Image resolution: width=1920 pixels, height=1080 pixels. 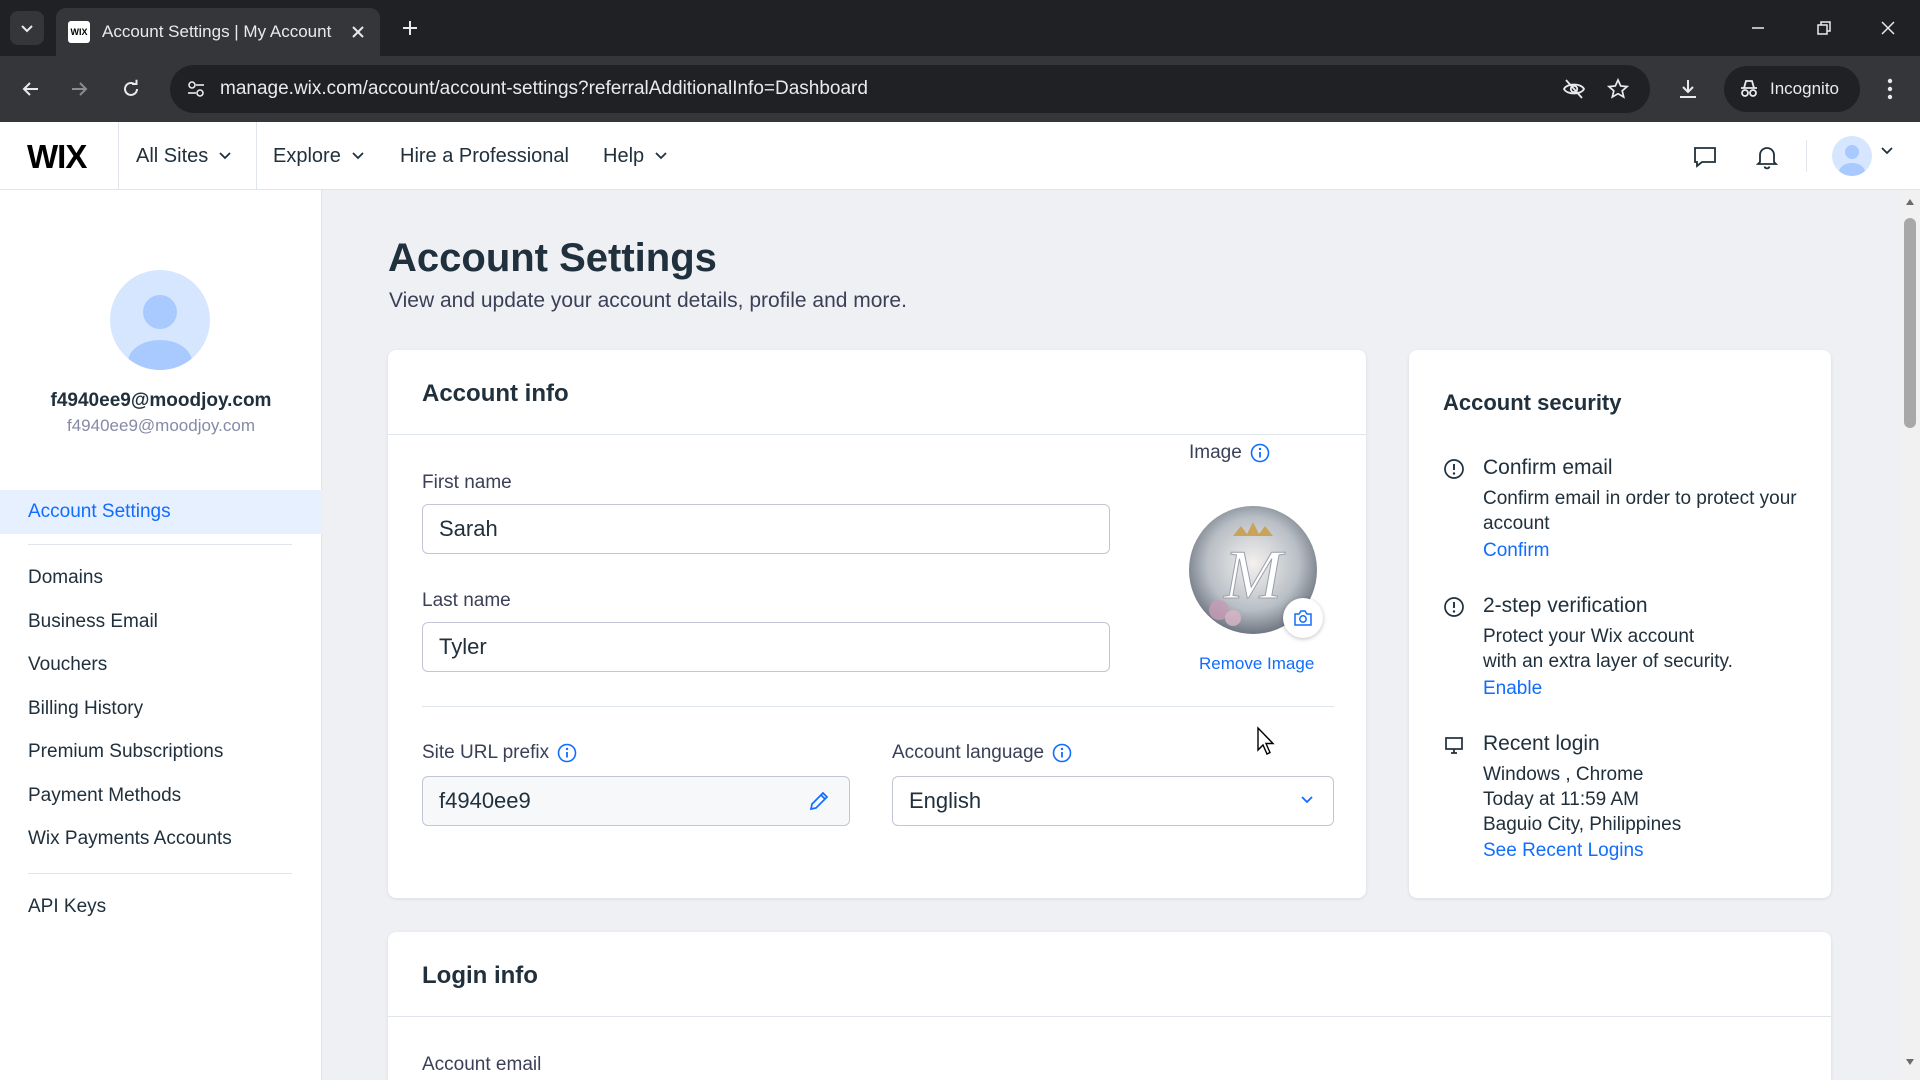 What do you see at coordinates (1910, 202) in the screenshot?
I see `scroll-up-arrow` at bounding box center [1910, 202].